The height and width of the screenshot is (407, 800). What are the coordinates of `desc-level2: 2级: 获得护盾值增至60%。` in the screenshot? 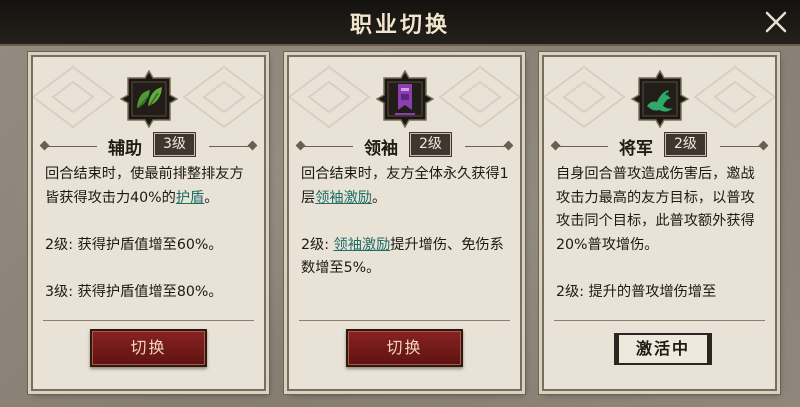 It's located at (134, 244).